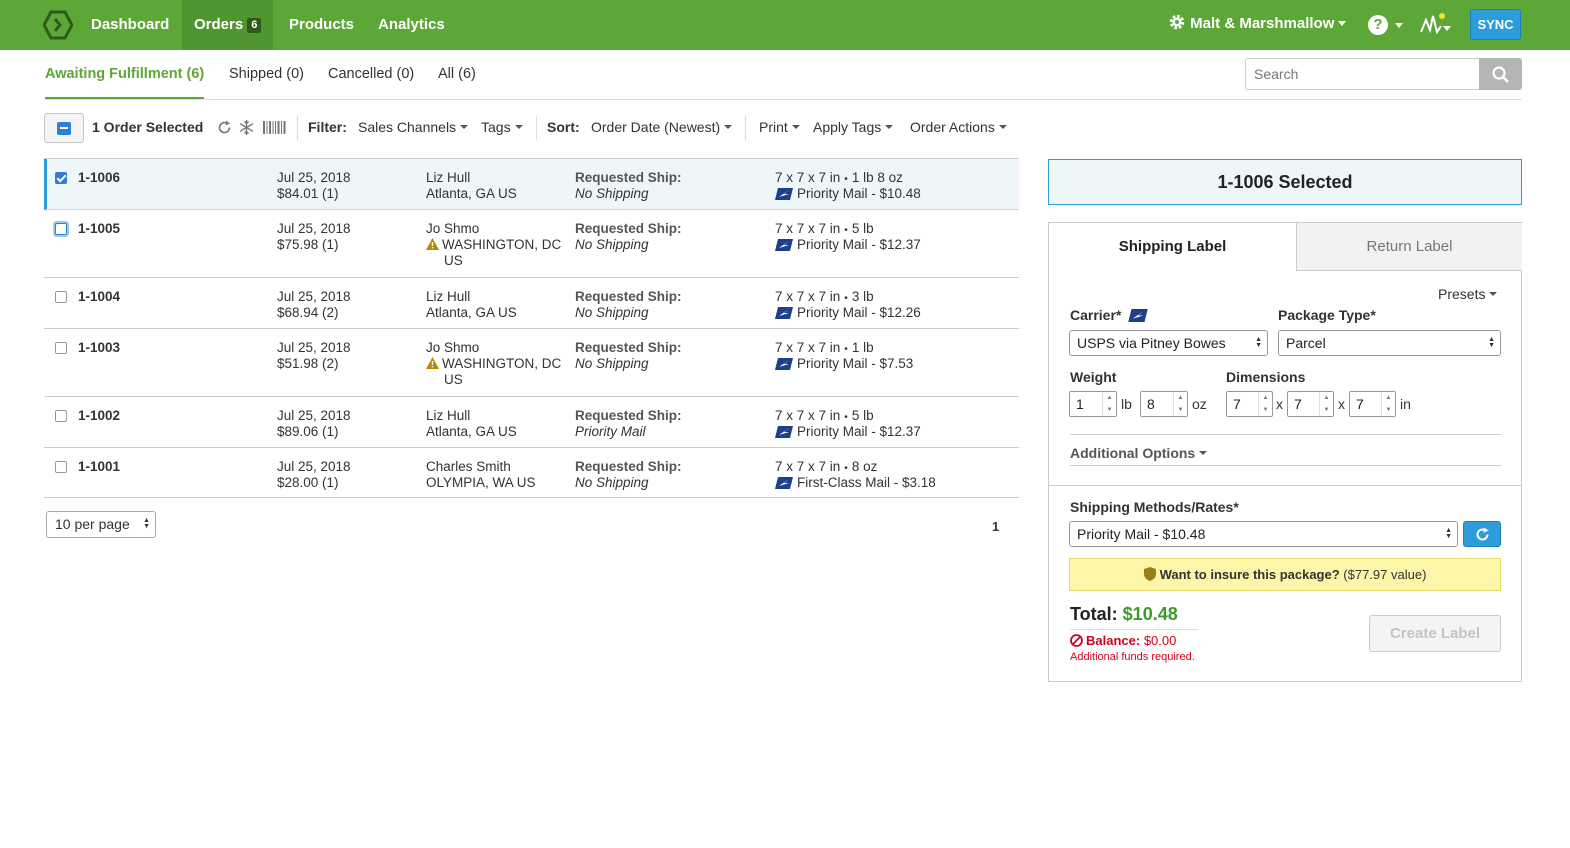 The width and height of the screenshot is (1570, 848). I want to click on sync-button: SYNC, so click(1495, 24).